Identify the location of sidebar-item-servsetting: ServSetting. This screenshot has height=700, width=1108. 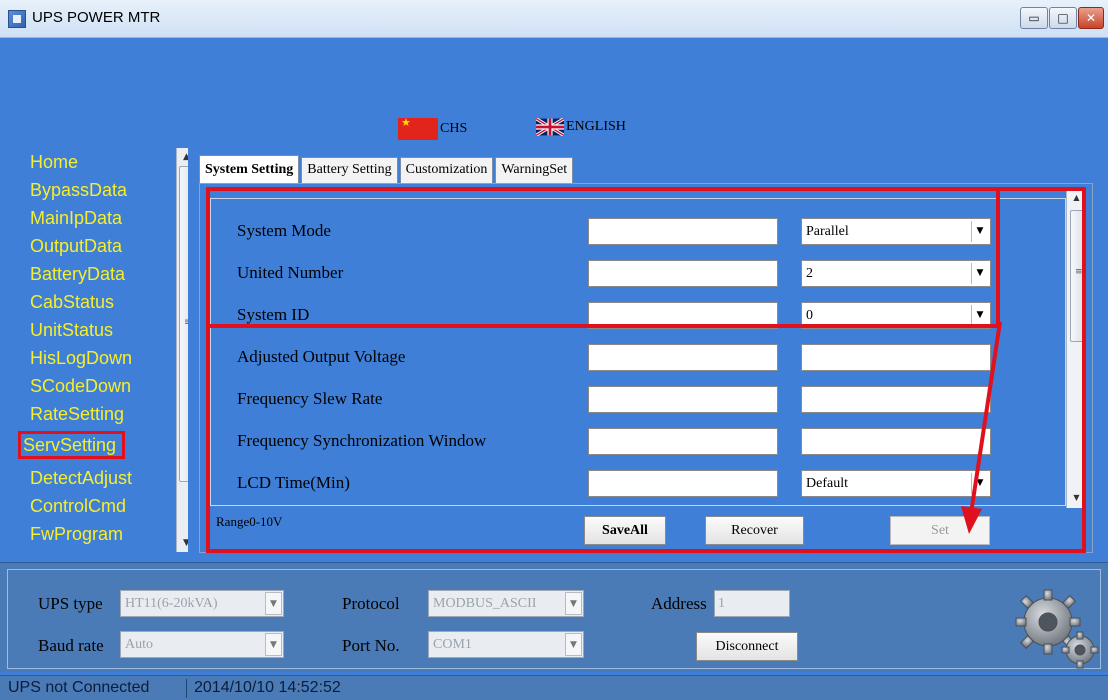
(72, 445).